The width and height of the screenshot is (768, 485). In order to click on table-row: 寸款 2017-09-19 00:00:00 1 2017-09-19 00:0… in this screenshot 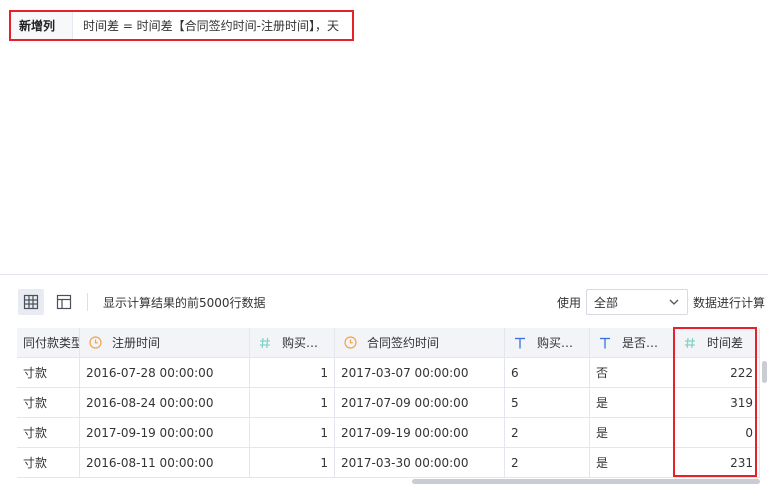, I will do `click(388, 433)`.